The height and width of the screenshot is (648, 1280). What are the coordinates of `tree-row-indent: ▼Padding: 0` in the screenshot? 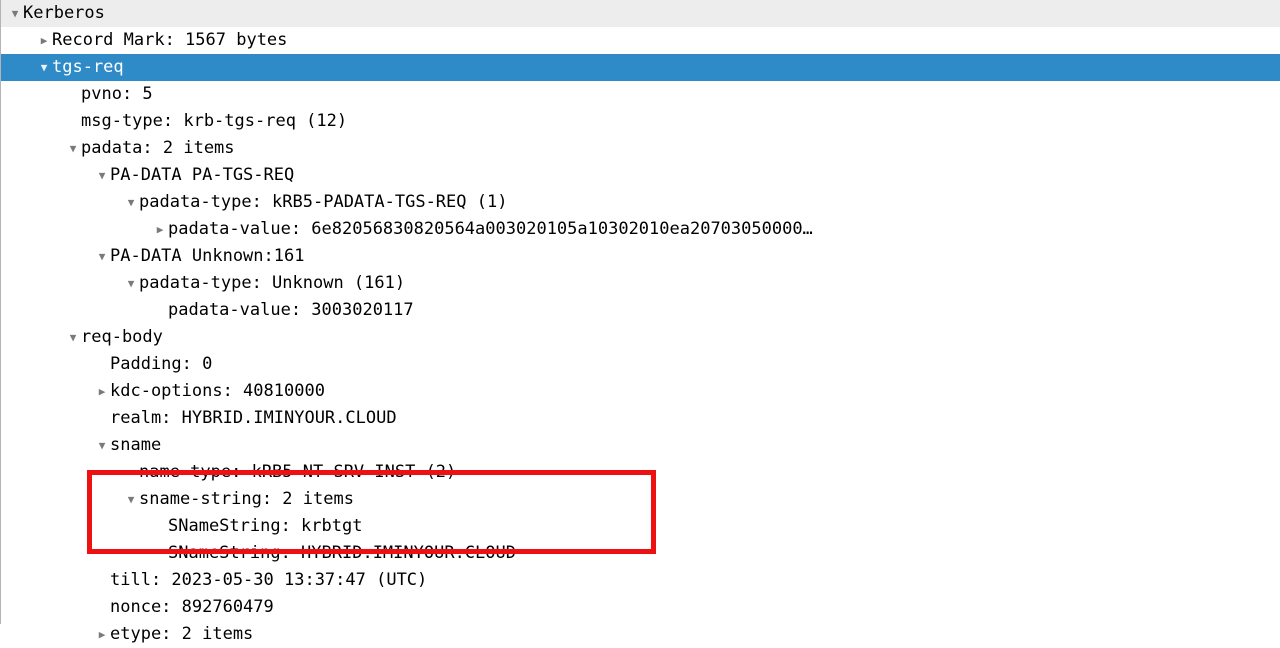 It's located at (106, 364).